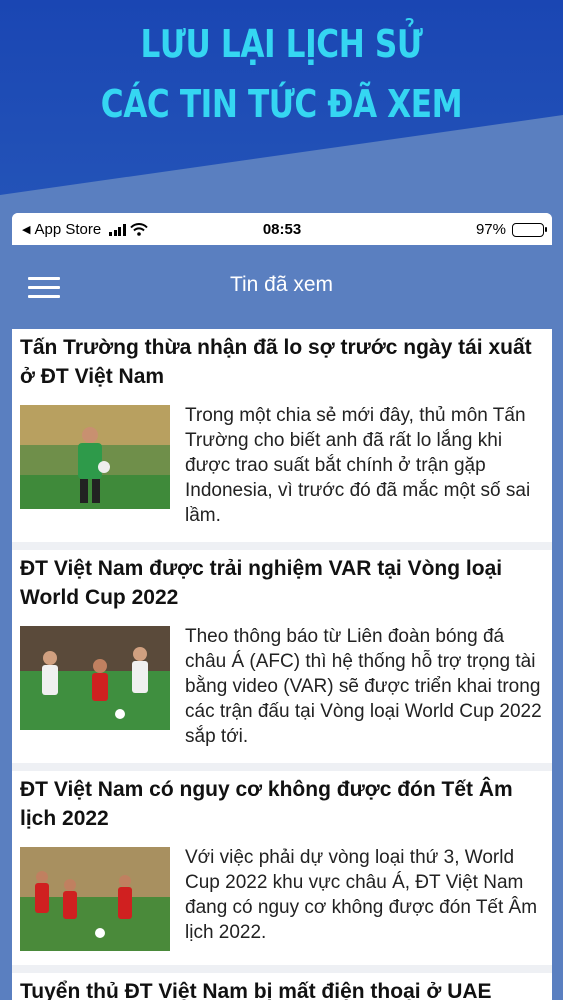 This screenshot has height=1000, width=563. Describe the element at coordinates (282, 74) in the screenshot. I see `promo-headline: LƯU LẠI LỊCH SỬ CÁC TIN TỨC ĐÃ XEM` at that location.